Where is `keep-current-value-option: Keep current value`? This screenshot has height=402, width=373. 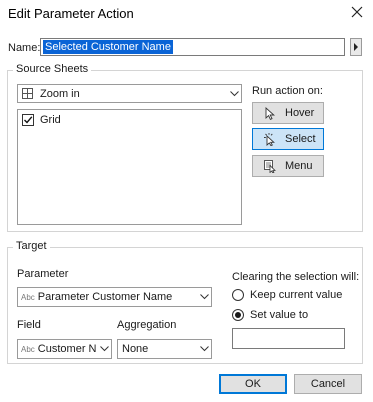 keep-current-value-option: Keep current value is located at coordinates (287, 295).